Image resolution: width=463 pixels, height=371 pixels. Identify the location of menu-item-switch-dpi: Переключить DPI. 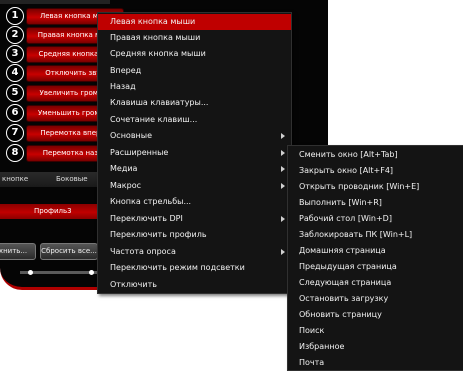
(194, 219).